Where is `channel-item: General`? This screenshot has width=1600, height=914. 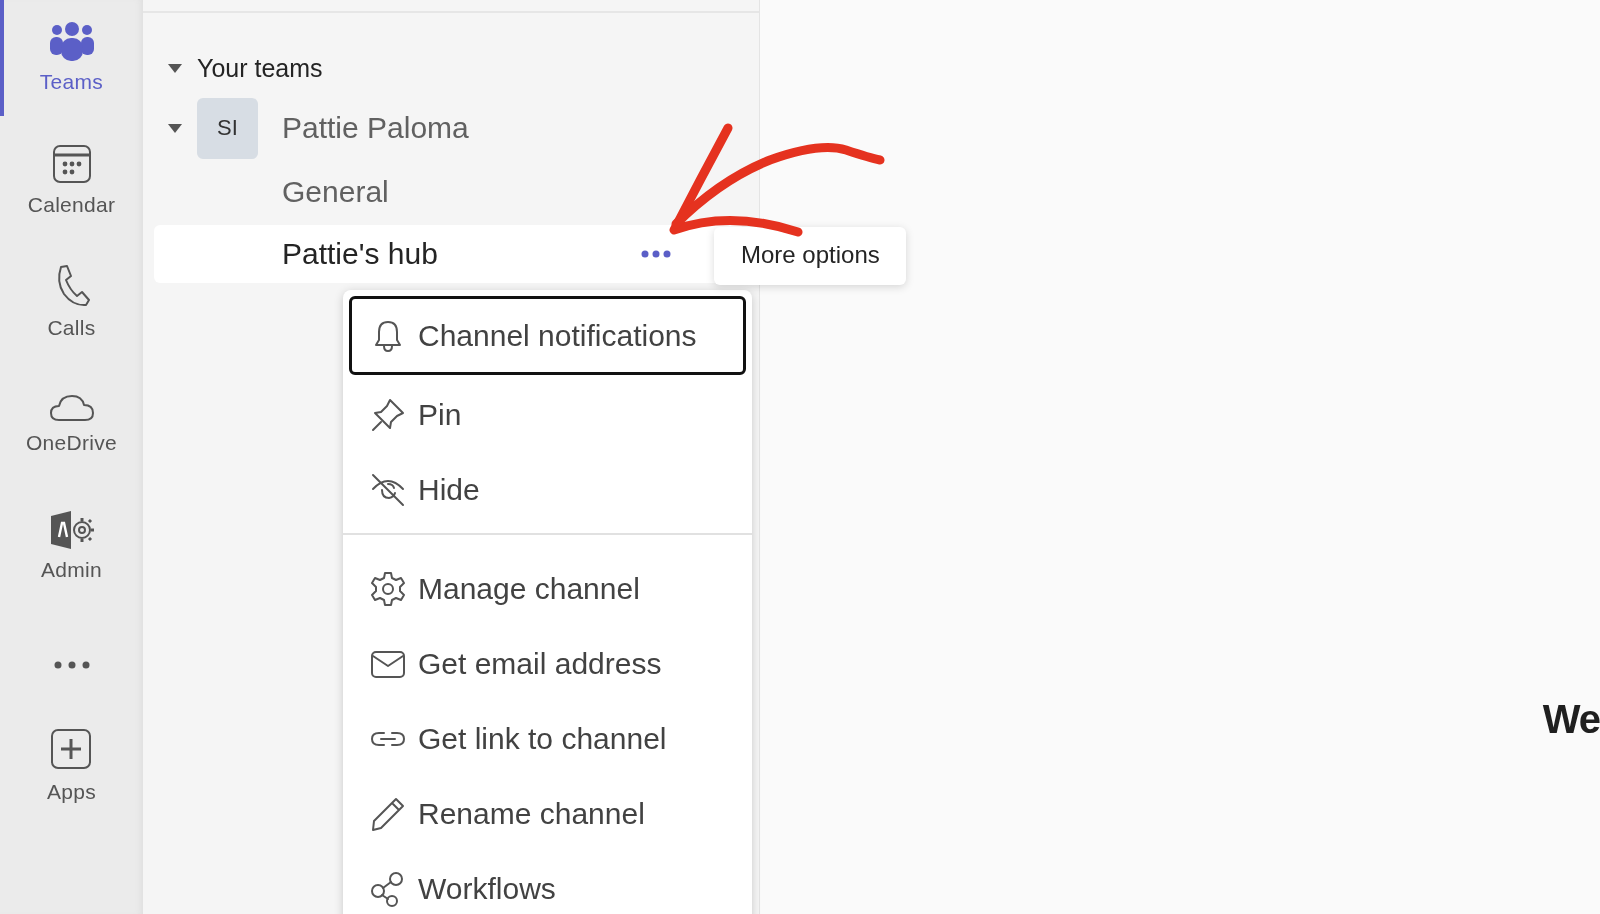
channel-item: General is located at coordinates (449, 192).